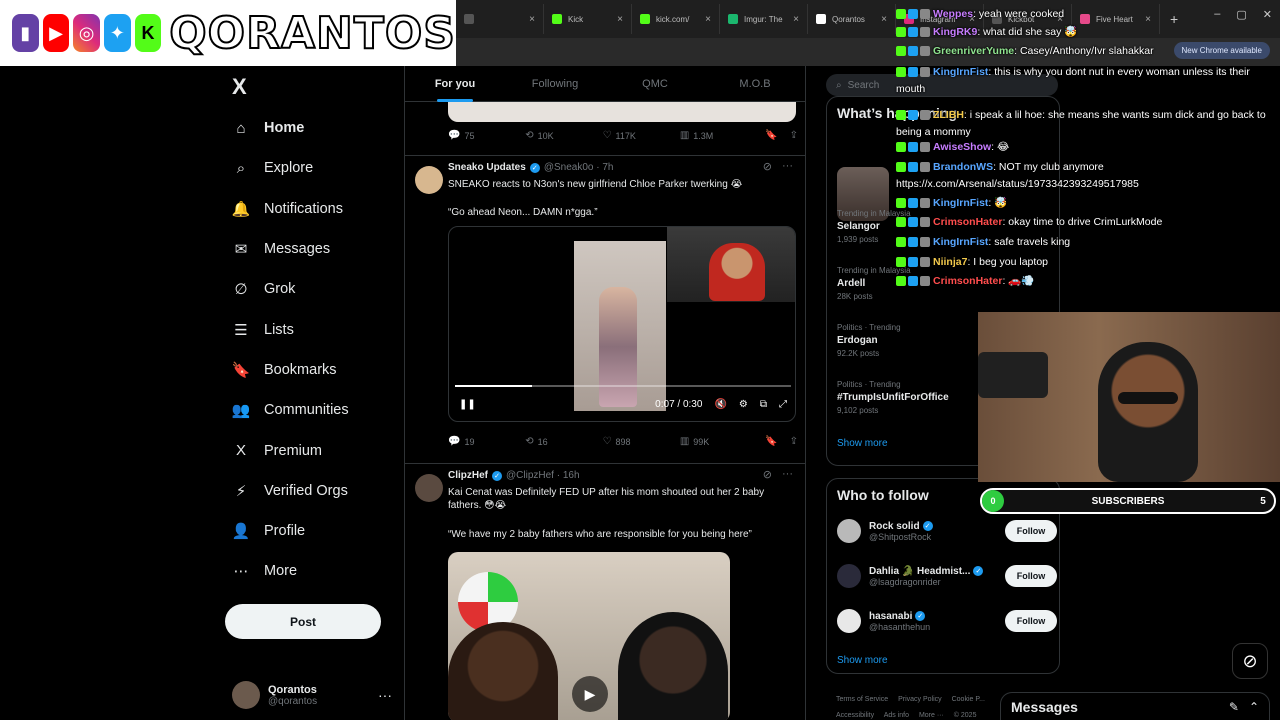  Describe the element at coordinates (622, 112) in the screenshot. I see `previous-tweet-media` at that location.